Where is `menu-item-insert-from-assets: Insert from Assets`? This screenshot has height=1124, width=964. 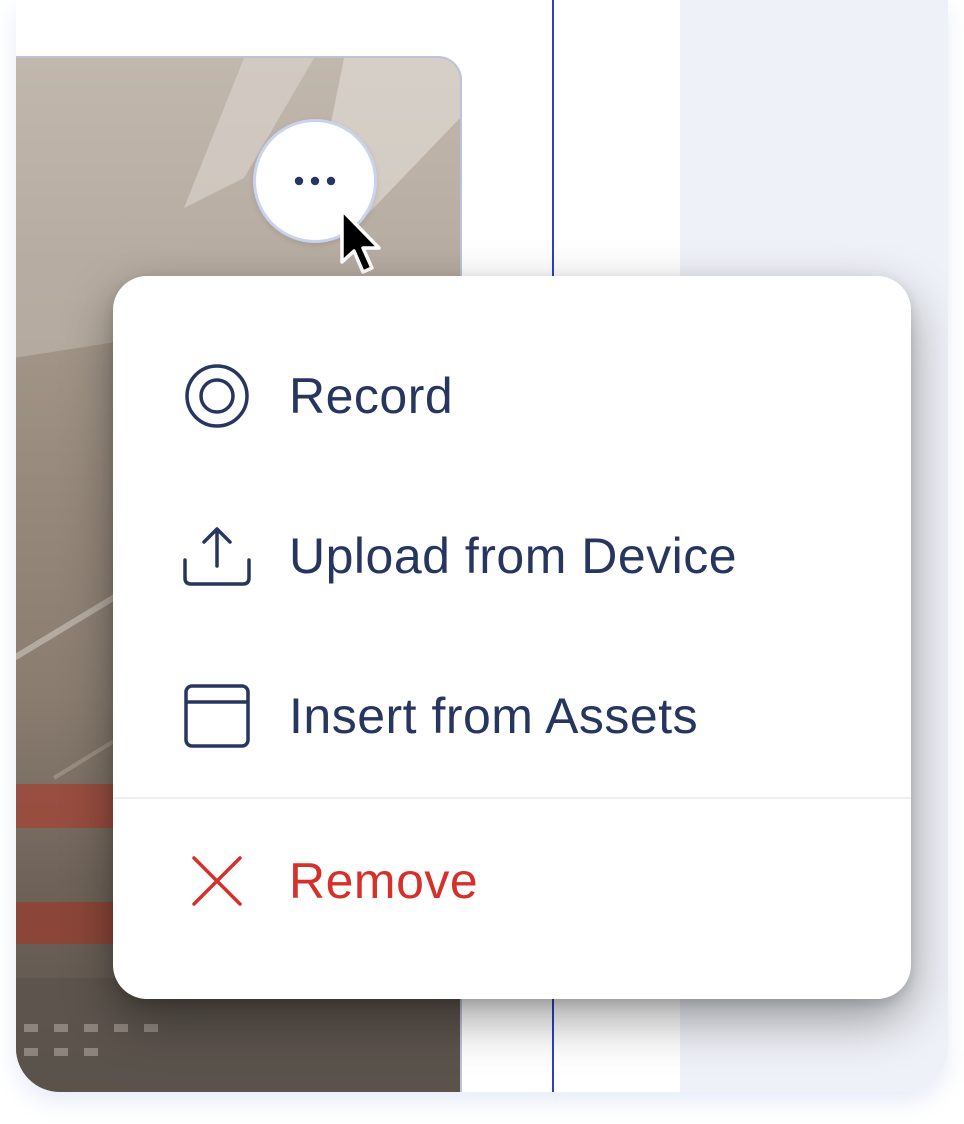 menu-item-insert-from-assets: Insert from Assets is located at coordinates (512, 716).